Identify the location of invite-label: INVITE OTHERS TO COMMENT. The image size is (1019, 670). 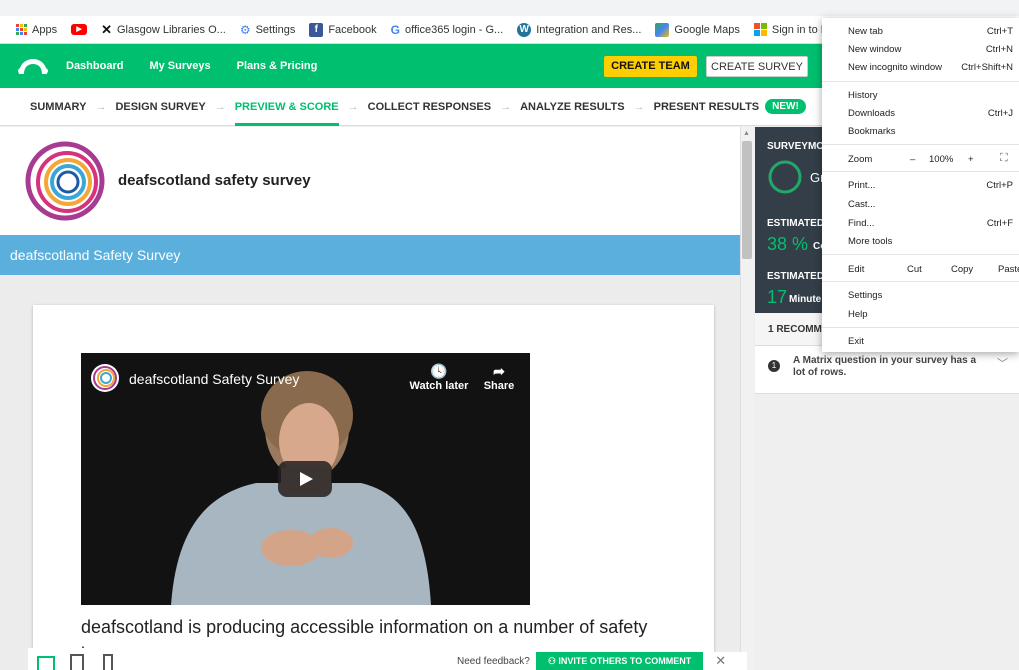
(625, 661).